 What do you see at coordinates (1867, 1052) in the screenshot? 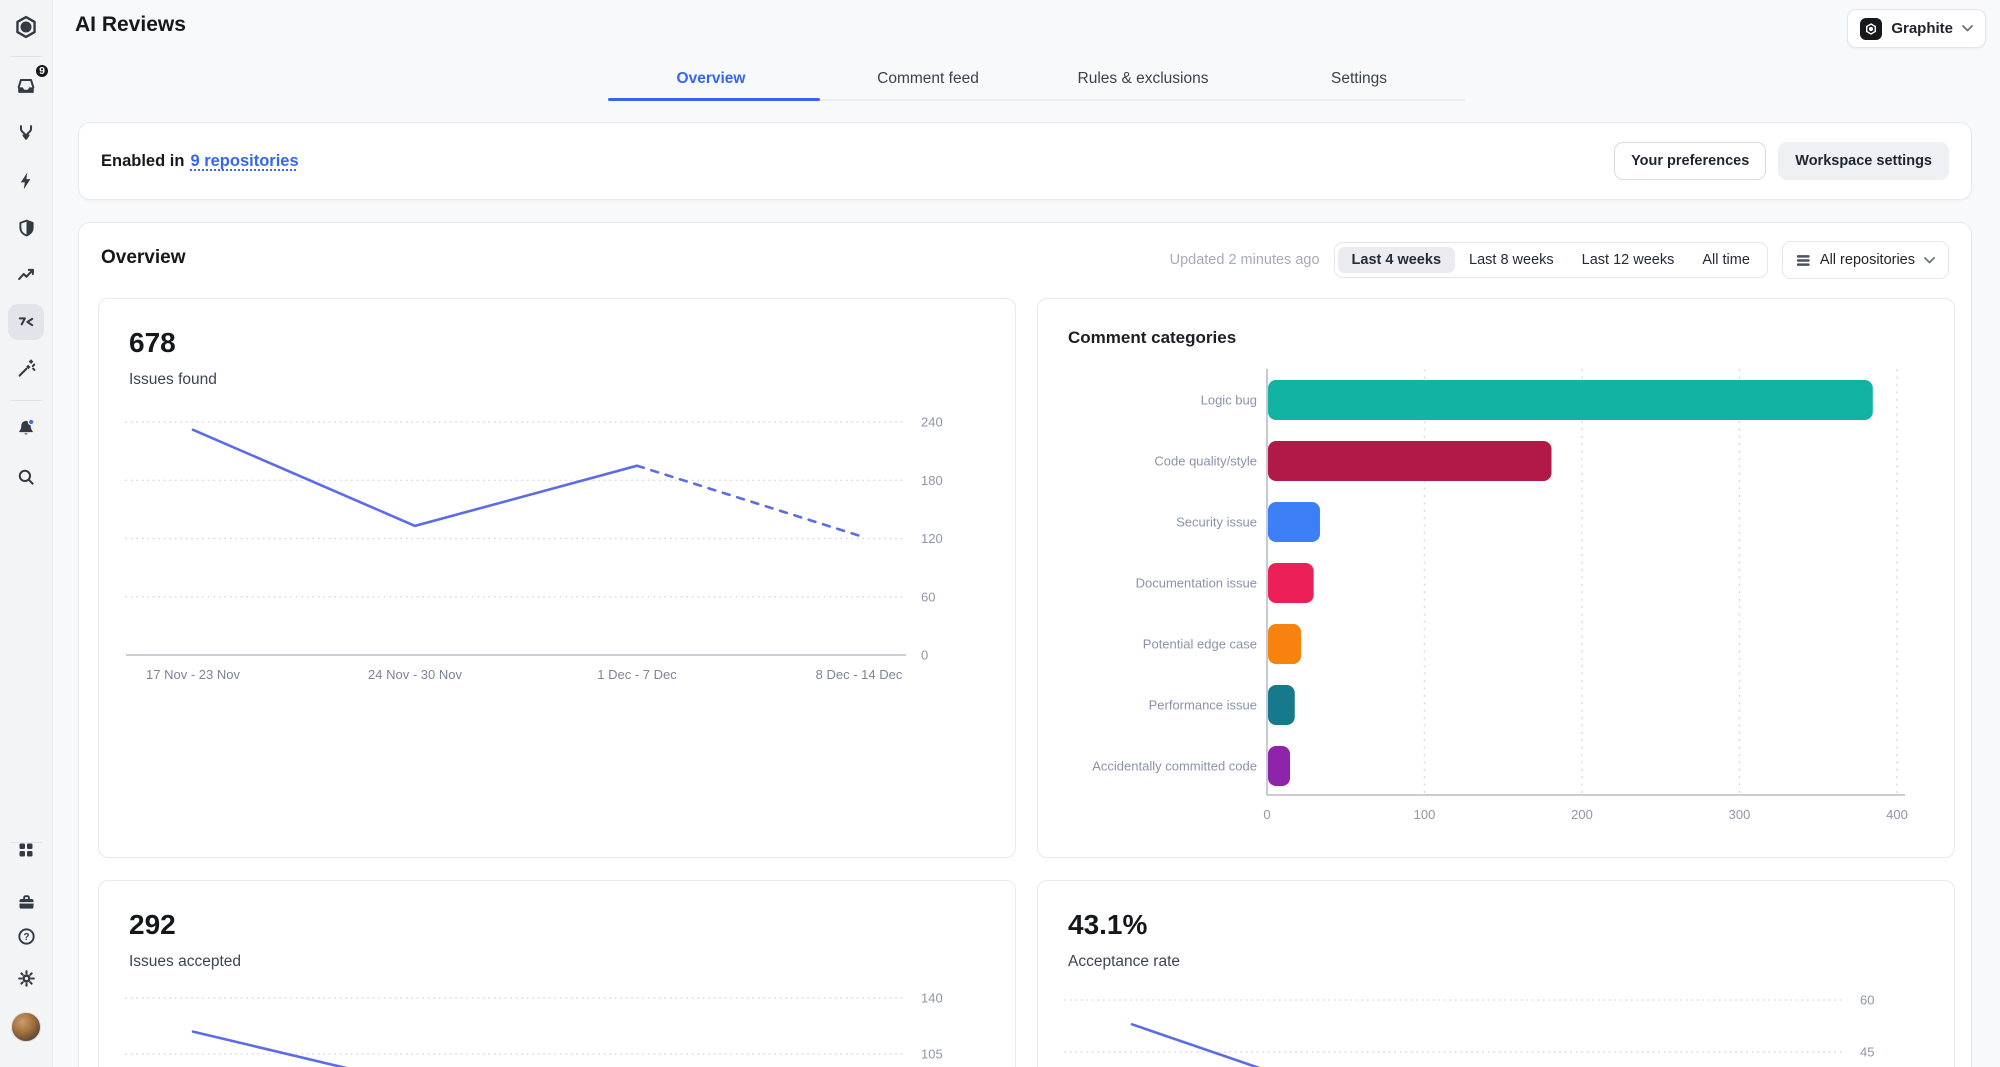
I see `svg-text: 45` at bounding box center [1867, 1052].